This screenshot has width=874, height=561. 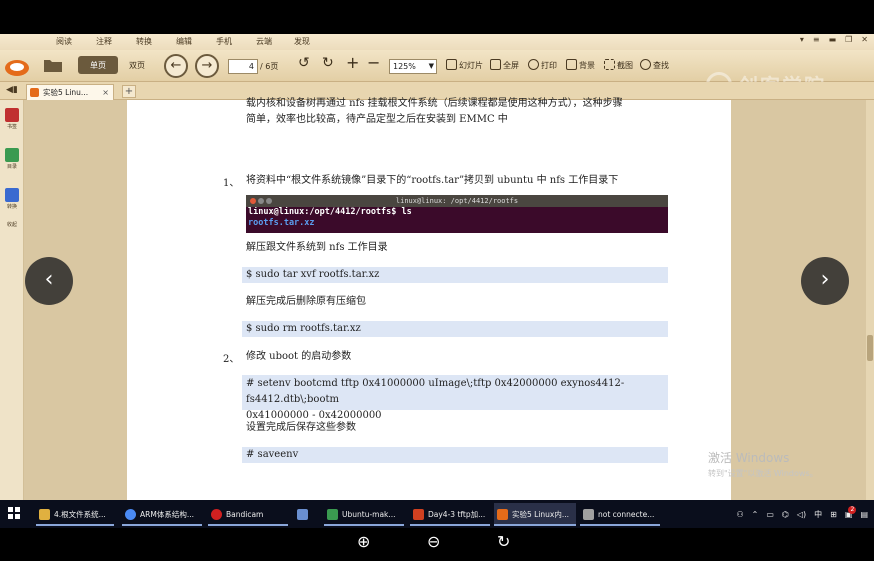 What do you see at coordinates (11, 167) in the screenshot?
I see `sidebar-label: 目录` at bounding box center [11, 167].